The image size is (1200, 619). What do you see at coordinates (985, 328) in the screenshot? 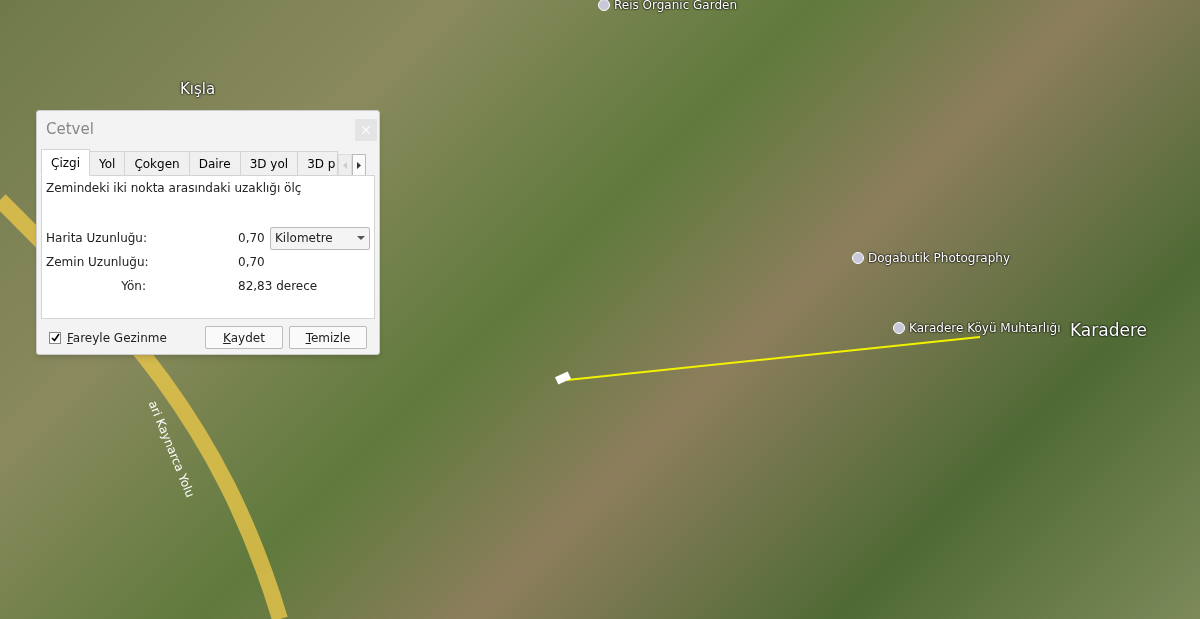
I see `map-label: Karadere Köyü Muhtarlığı` at bounding box center [985, 328].